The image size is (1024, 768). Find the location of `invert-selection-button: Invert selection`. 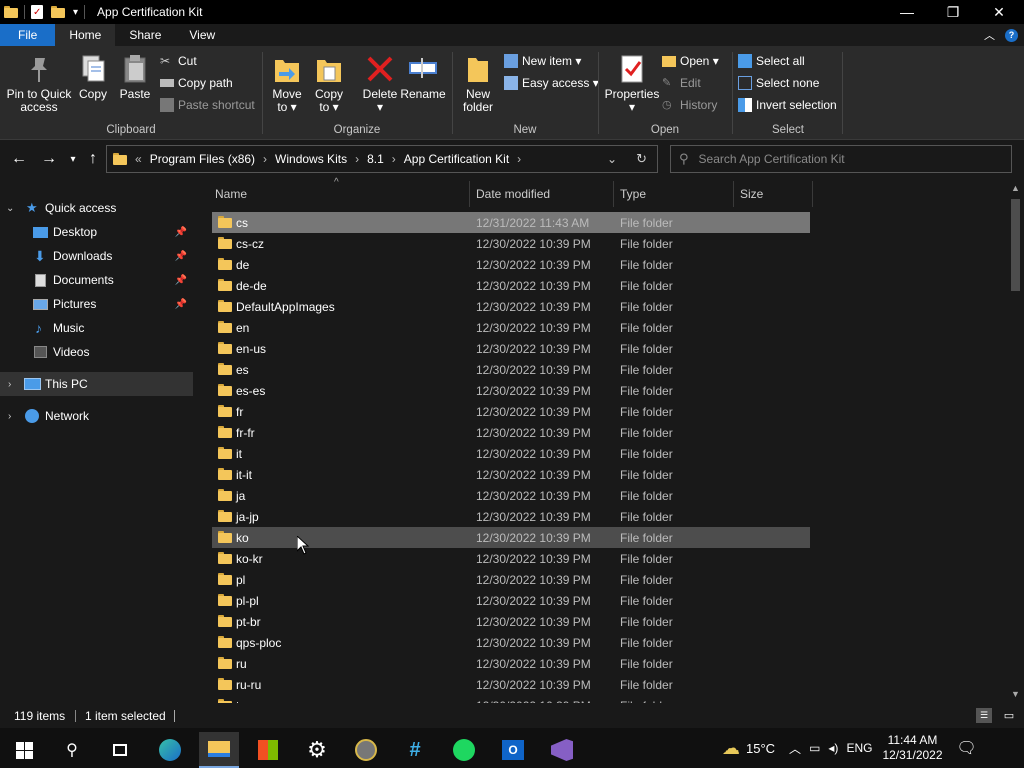

invert-selection-button: Invert selection is located at coordinates (787, 105).